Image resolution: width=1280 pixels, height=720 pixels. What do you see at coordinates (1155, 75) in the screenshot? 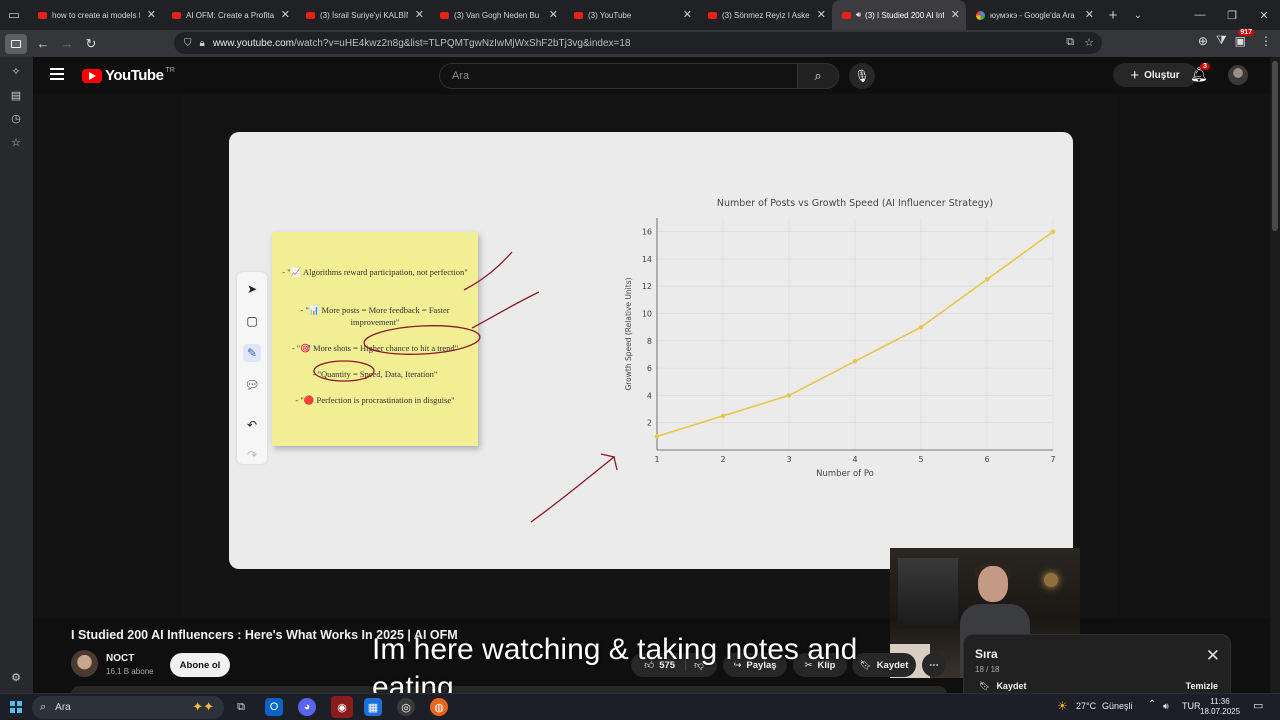
I see `create-button: + Oluştur` at bounding box center [1155, 75].